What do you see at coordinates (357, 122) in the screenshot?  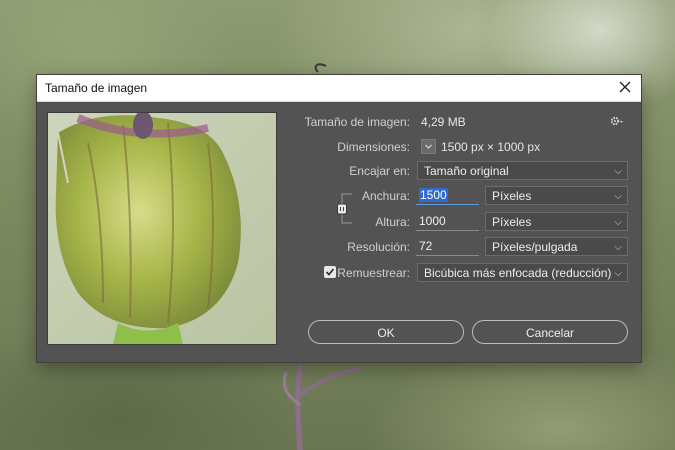 I see `image-size-label: Tamaño de imagen:` at bounding box center [357, 122].